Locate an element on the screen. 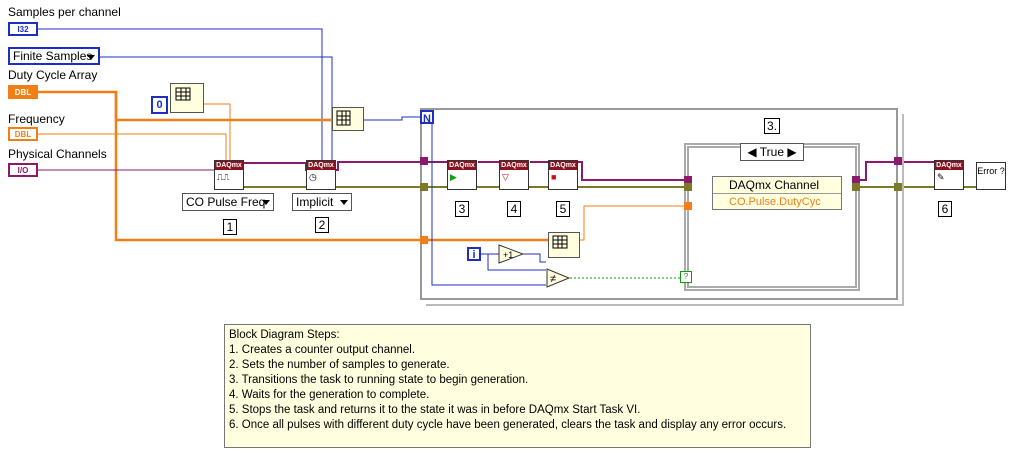  wait-icon: ▽ is located at coordinates (505, 177).